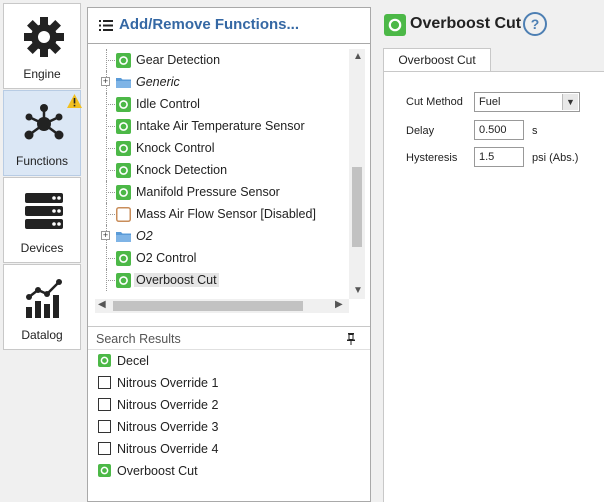  What do you see at coordinates (178, 60) in the screenshot?
I see `tree-item-label: Gear Detection` at bounding box center [178, 60].